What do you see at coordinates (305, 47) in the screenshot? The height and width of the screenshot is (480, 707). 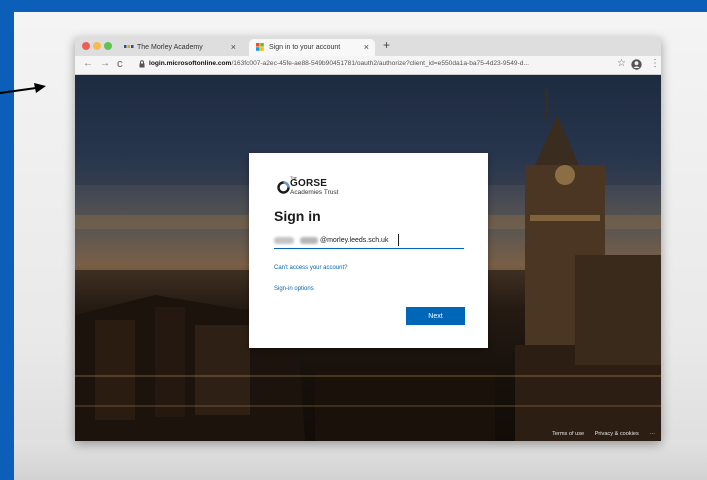 I see `tab-label: Sign in to your account` at bounding box center [305, 47].